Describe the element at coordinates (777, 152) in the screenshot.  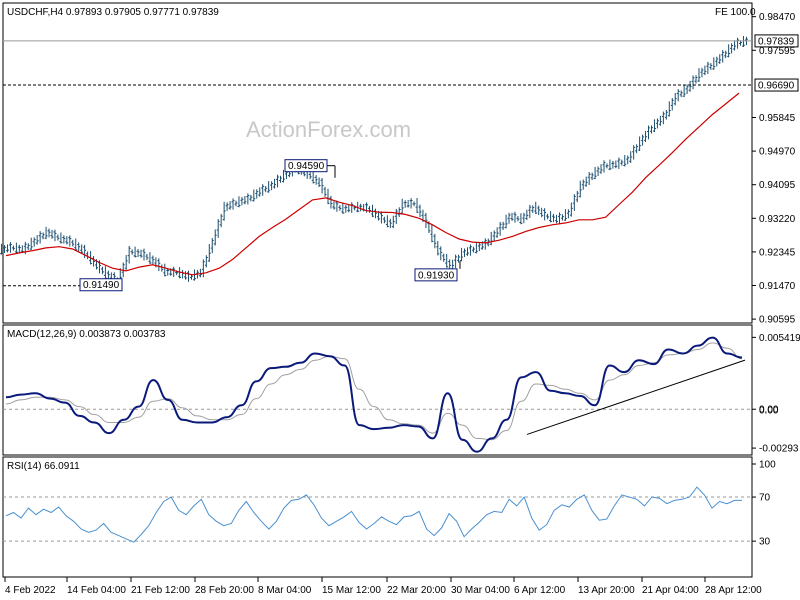
I see `price-y-tick-label: 0.94970` at that location.